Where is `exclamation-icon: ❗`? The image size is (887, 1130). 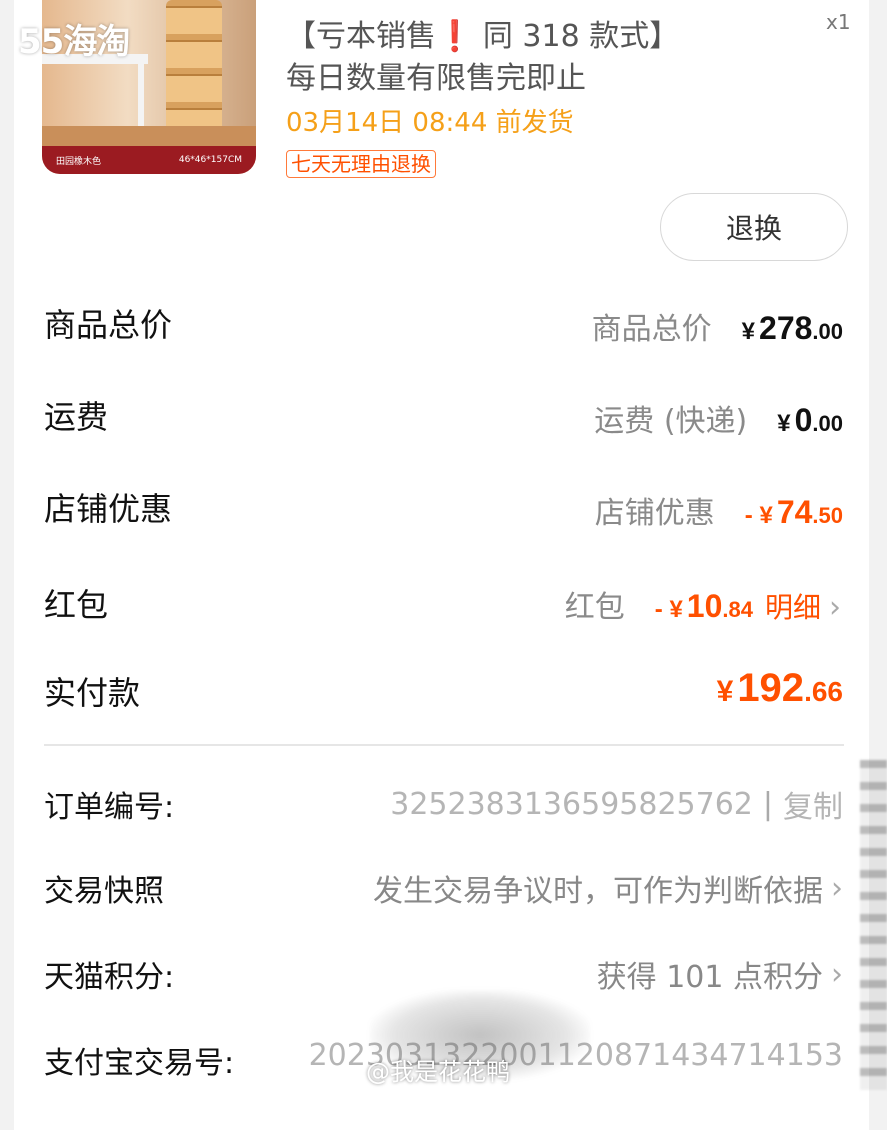
exclamation-icon: ❗ is located at coordinates (455, 36).